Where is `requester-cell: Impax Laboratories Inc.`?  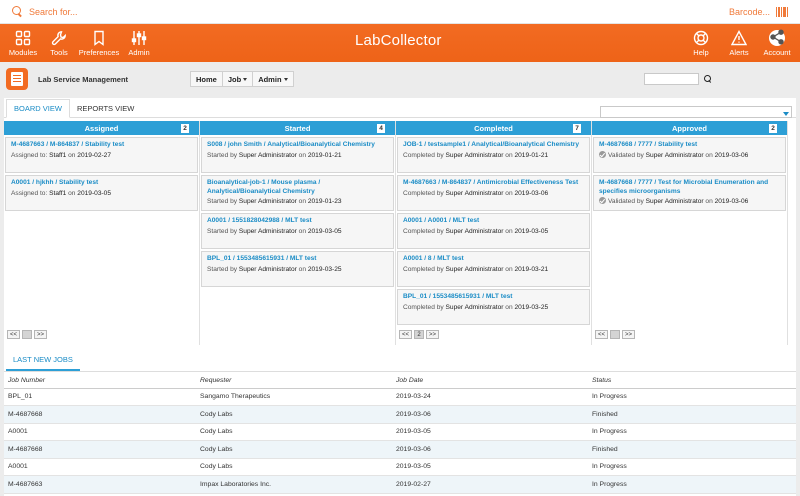
requester-cell: Impax Laboratories Inc. is located at coordinates (294, 484).